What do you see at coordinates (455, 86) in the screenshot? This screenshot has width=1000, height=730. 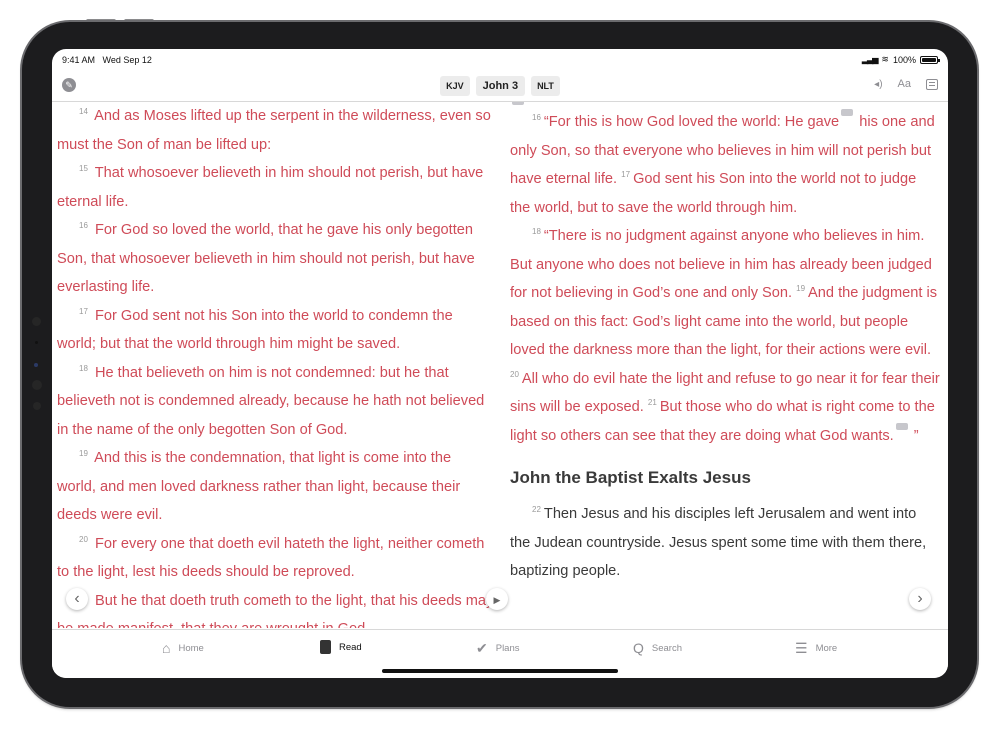 I see `left-version-button: KJV` at bounding box center [455, 86].